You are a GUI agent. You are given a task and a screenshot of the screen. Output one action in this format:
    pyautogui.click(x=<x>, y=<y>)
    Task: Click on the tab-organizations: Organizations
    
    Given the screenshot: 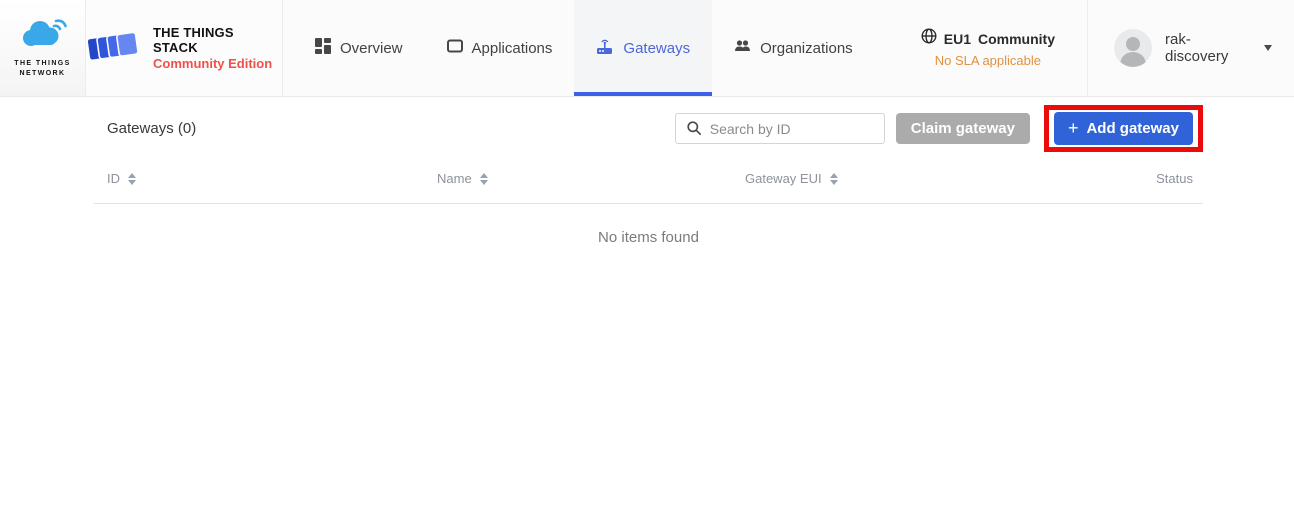 What is the action you would take?
    pyautogui.click(x=793, y=48)
    